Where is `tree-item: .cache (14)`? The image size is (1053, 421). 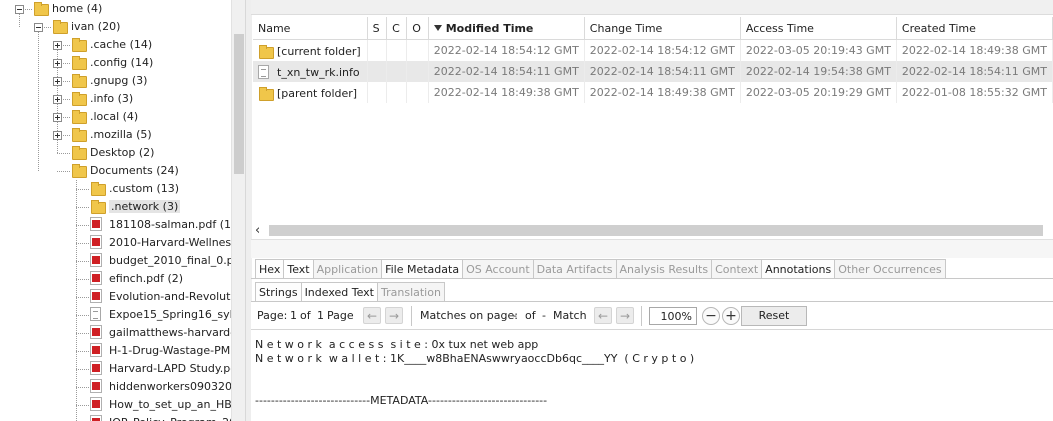 tree-item: .cache (14) is located at coordinates (111, 45).